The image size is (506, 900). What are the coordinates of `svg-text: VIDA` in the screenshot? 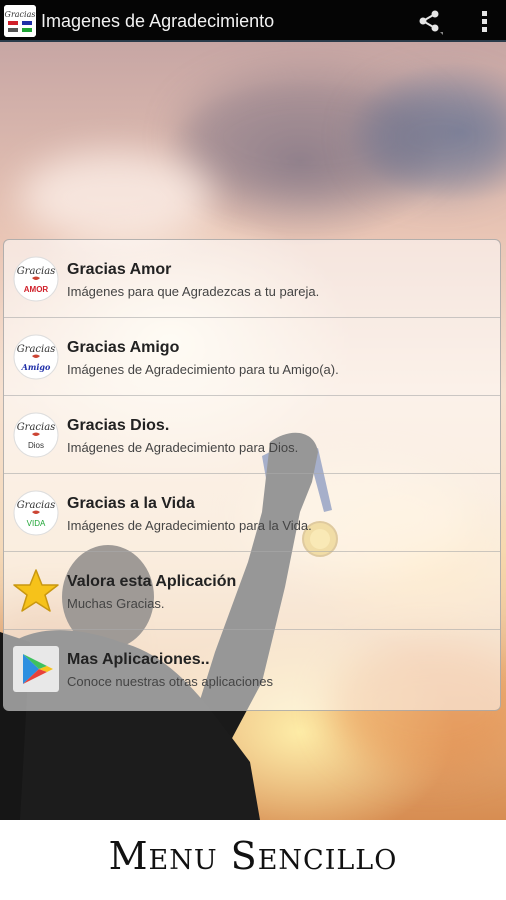 It's located at (36, 523).